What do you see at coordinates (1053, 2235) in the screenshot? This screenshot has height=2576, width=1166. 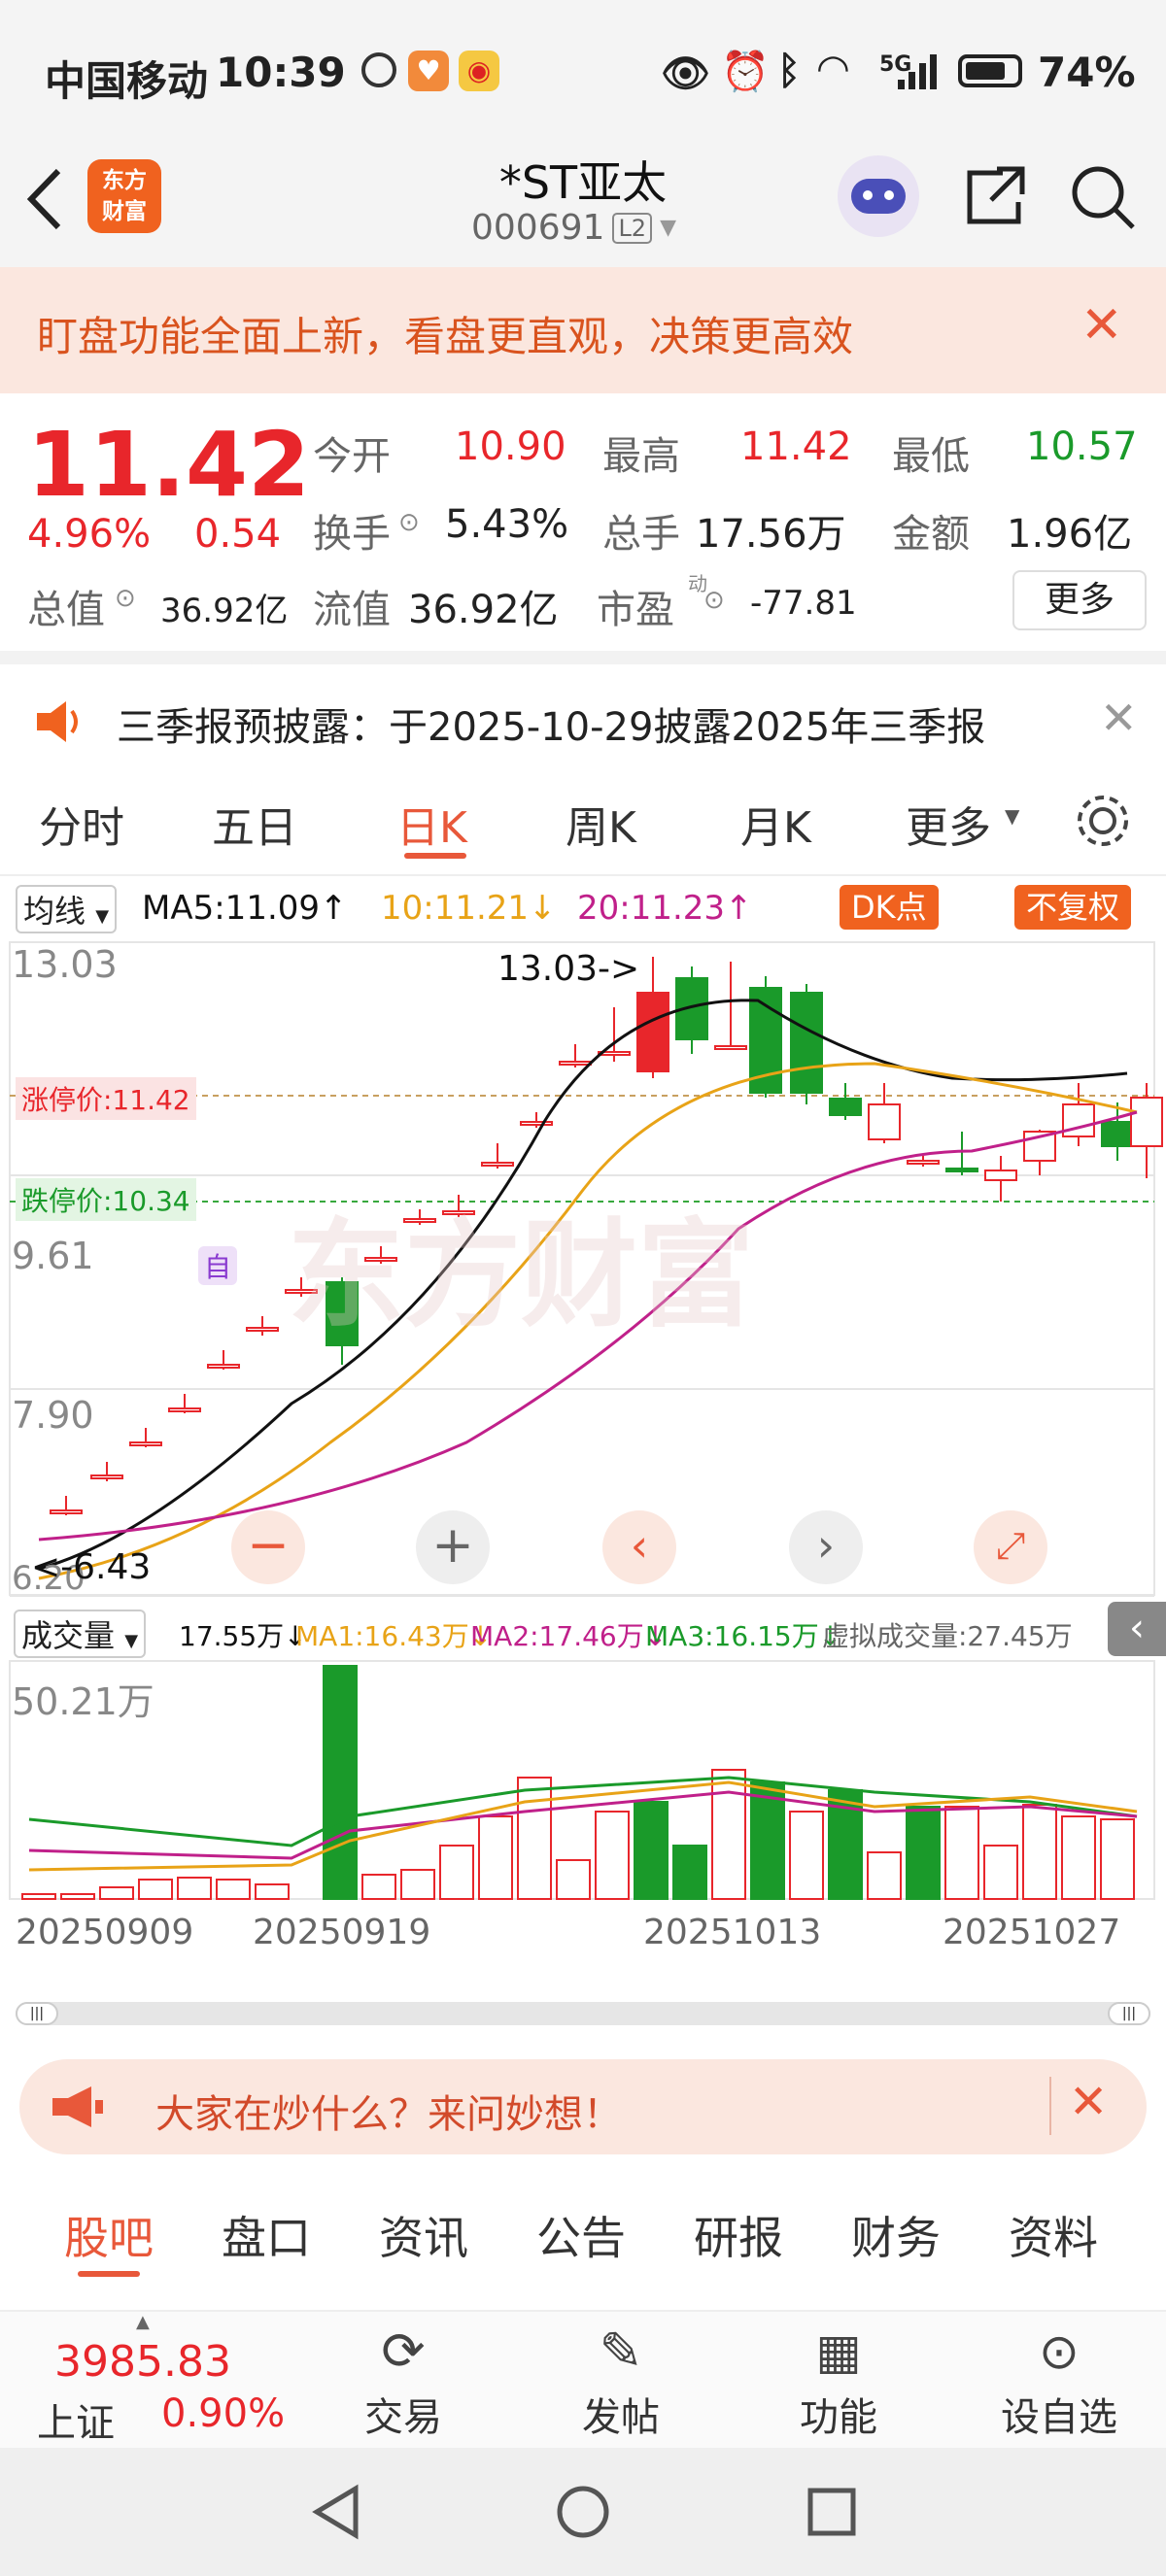 I see `tab-profile: 资料` at bounding box center [1053, 2235].